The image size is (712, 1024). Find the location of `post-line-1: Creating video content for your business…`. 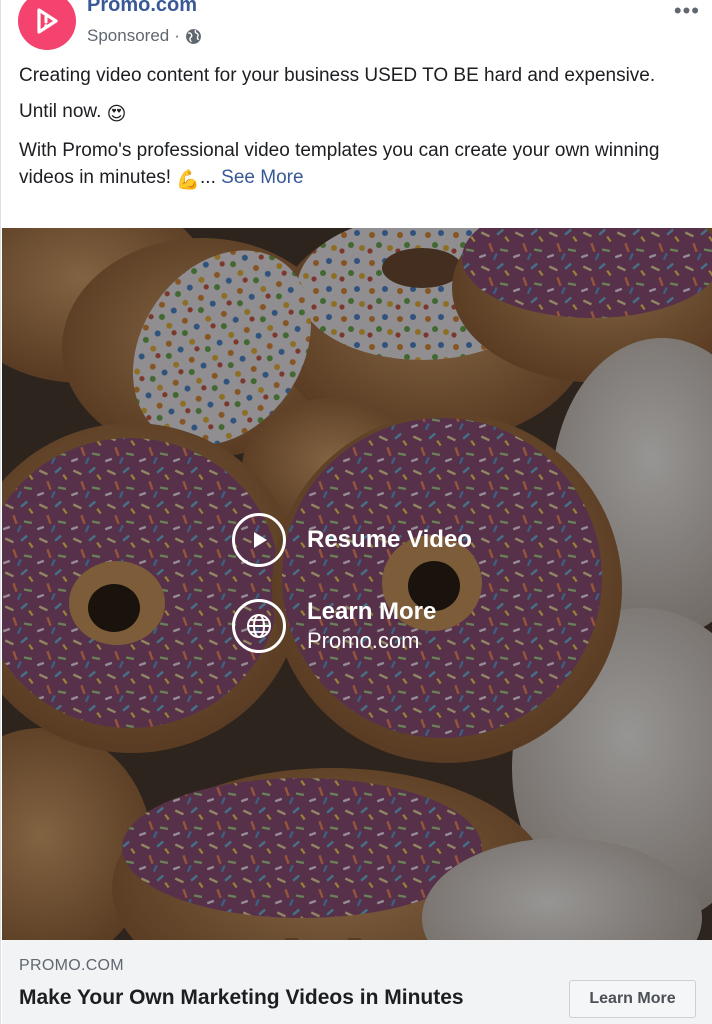

post-line-1: Creating video content for your business… is located at coordinates (337, 75).